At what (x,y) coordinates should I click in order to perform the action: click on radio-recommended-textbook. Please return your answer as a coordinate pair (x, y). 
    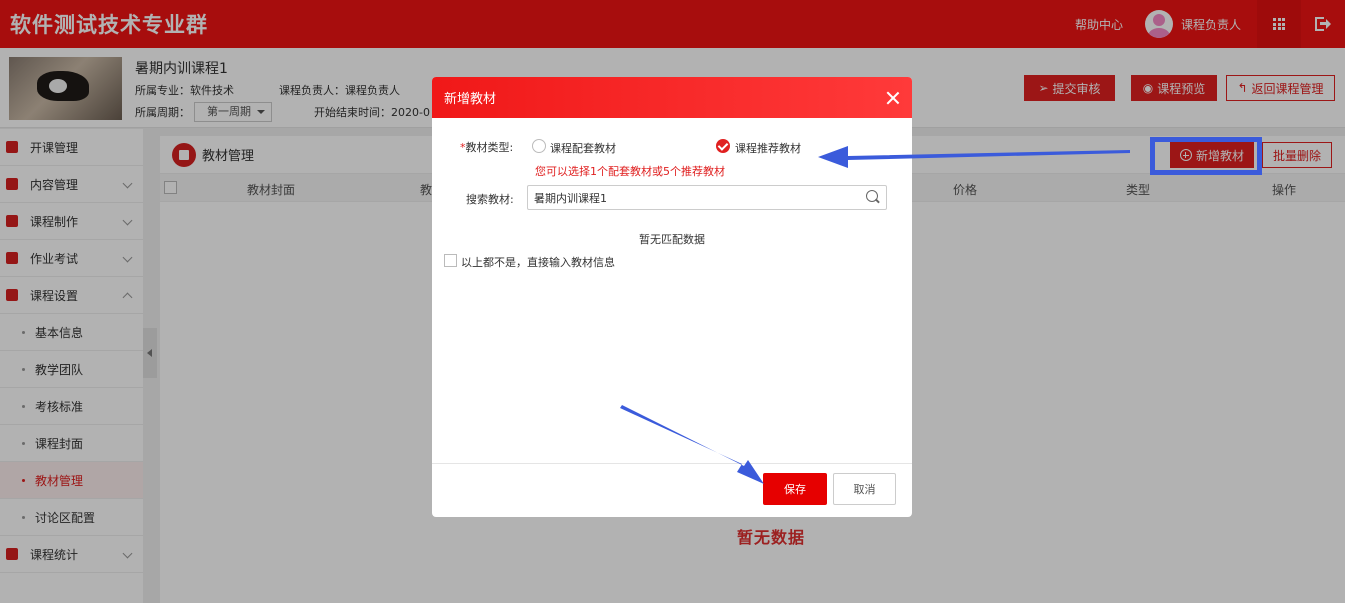
    Looking at the image, I should click on (723, 146).